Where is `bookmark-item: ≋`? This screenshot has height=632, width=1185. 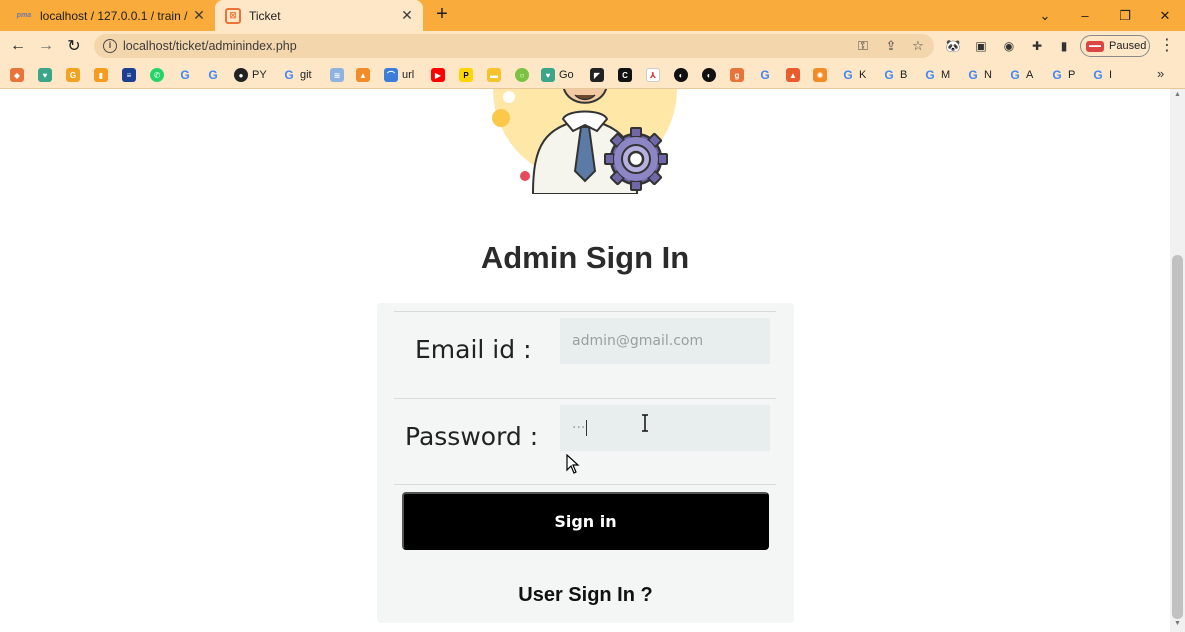
bookmark-item: ≋ is located at coordinates (339, 75).